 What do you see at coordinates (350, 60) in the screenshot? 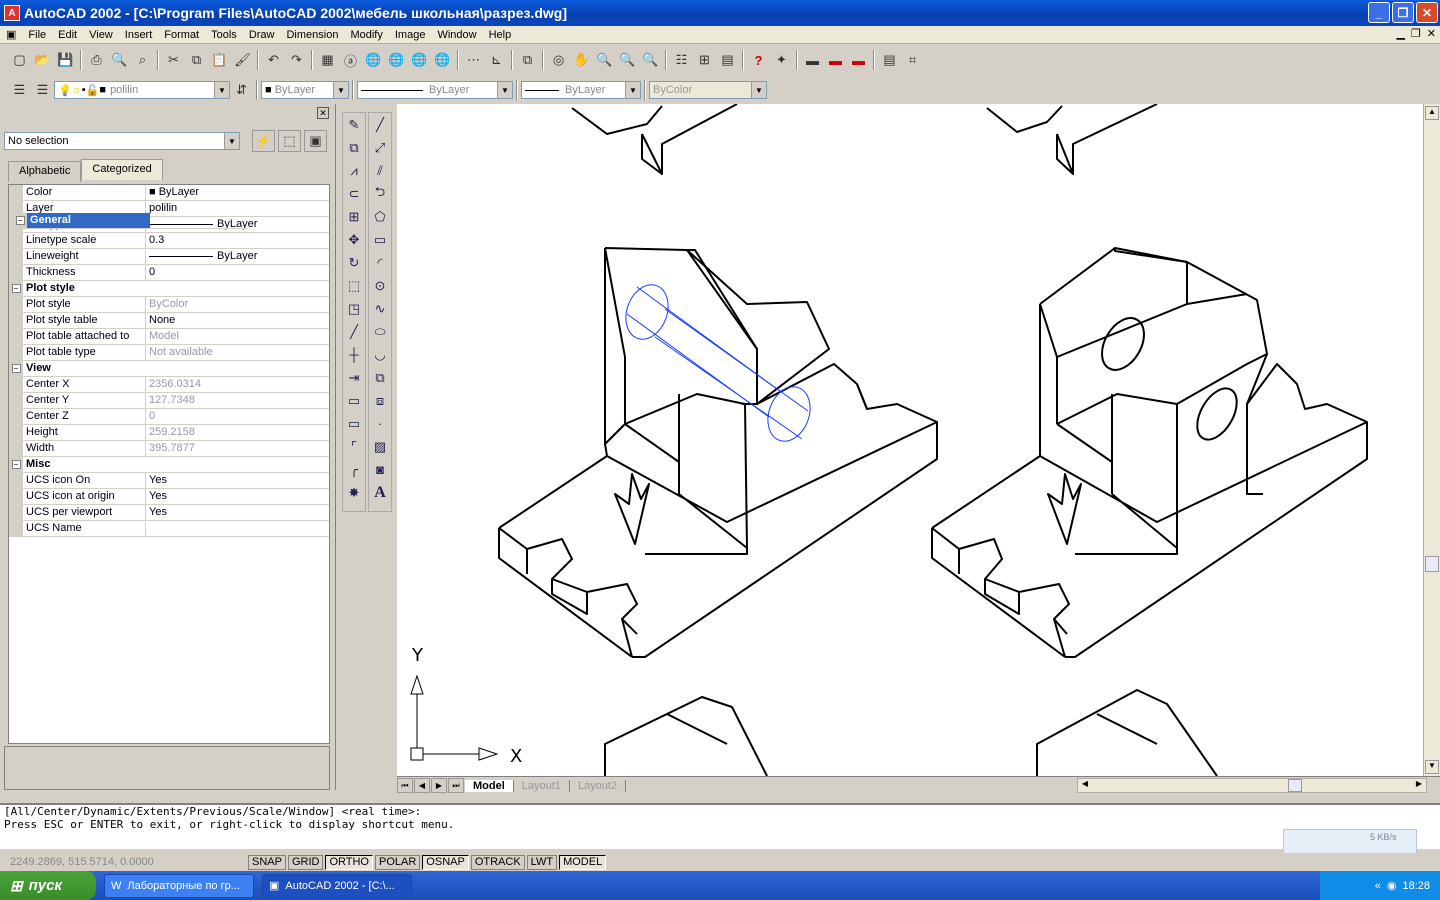
I see `autocad-today-icon: ⓐ` at bounding box center [350, 60].